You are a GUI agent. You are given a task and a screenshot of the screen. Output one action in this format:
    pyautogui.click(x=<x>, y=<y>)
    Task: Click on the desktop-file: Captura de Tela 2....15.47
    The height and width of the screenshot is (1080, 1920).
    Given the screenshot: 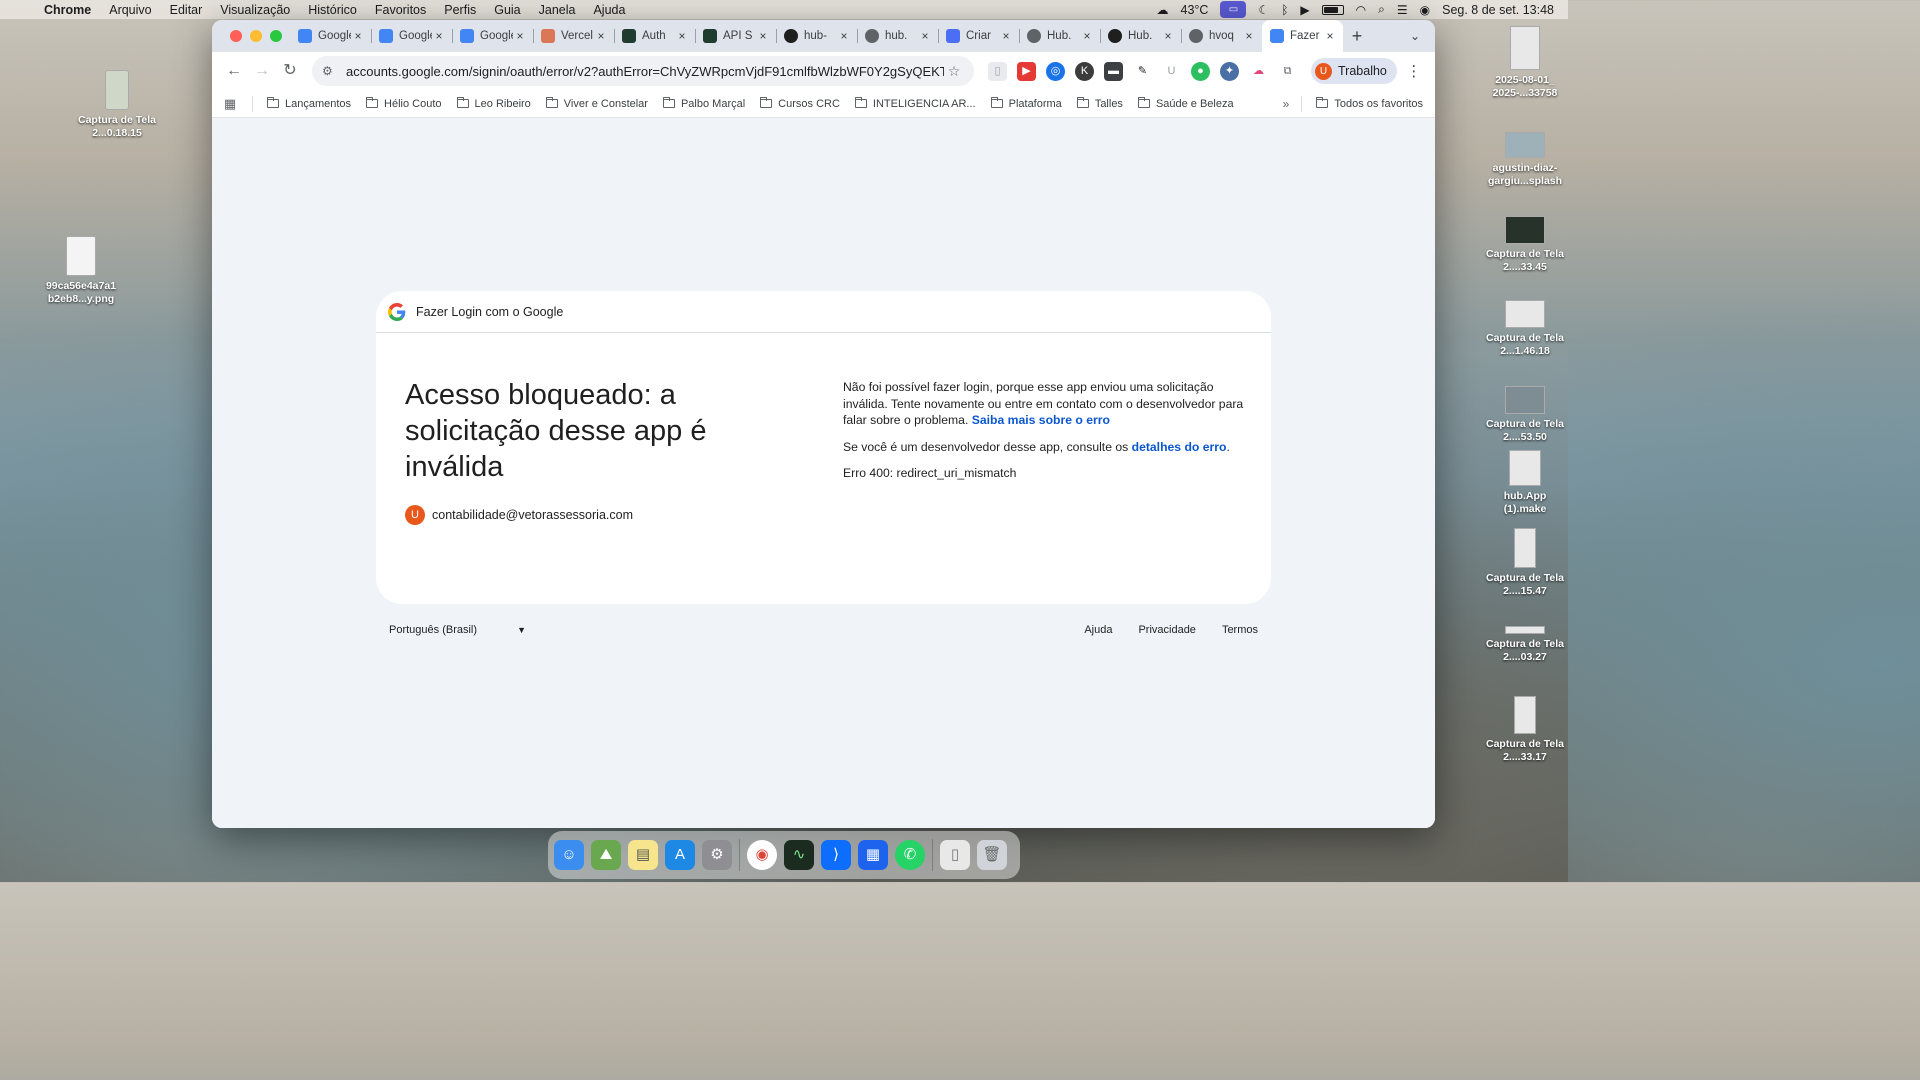 What is the action you would take?
    pyautogui.click(x=1525, y=563)
    